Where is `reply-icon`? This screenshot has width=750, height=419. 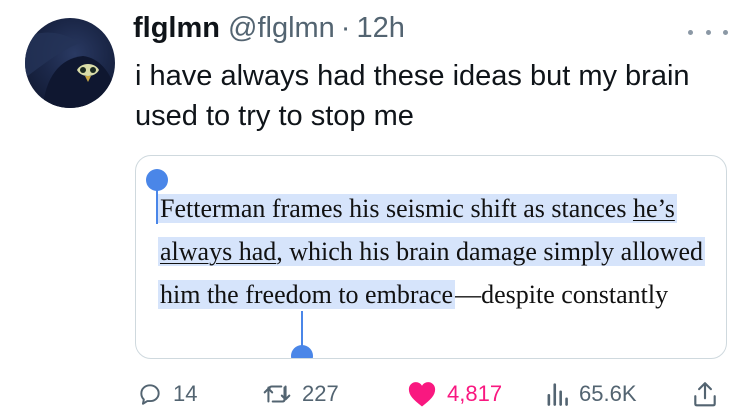 reply-icon is located at coordinates (150, 394).